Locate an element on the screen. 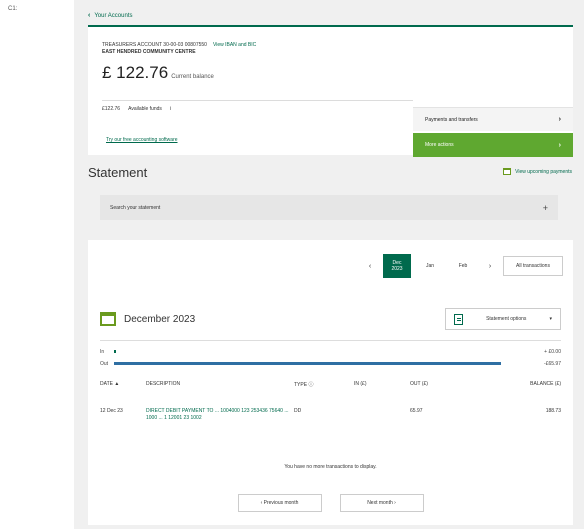 The width and height of the screenshot is (587, 529). row-date: 12 Dec 23 is located at coordinates (111, 411).